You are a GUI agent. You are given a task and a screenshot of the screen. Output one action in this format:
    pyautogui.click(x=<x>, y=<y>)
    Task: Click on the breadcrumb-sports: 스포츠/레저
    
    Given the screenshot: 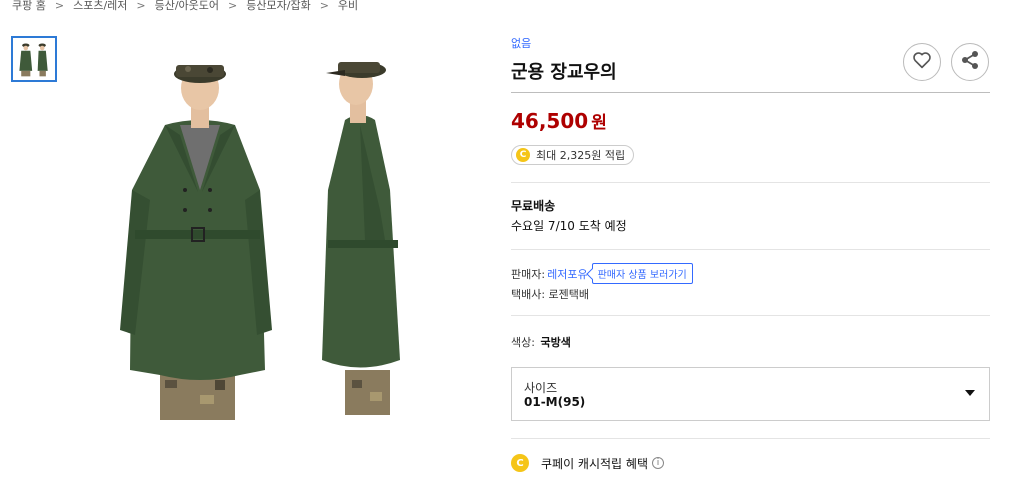 What is the action you would take?
    pyautogui.click(x=100, y=6)
    